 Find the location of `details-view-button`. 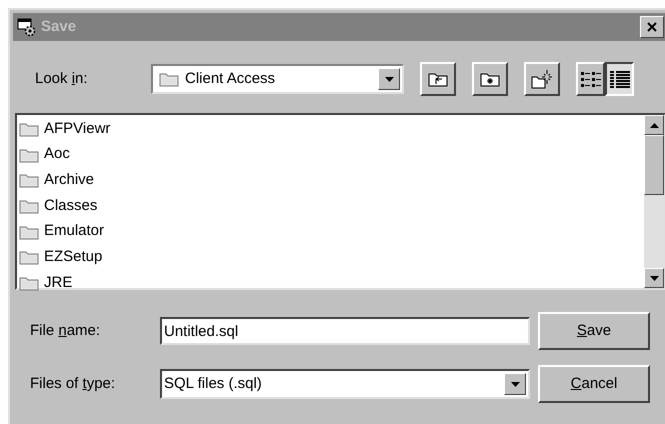

details-view-button is located at coordinates (619, 79).